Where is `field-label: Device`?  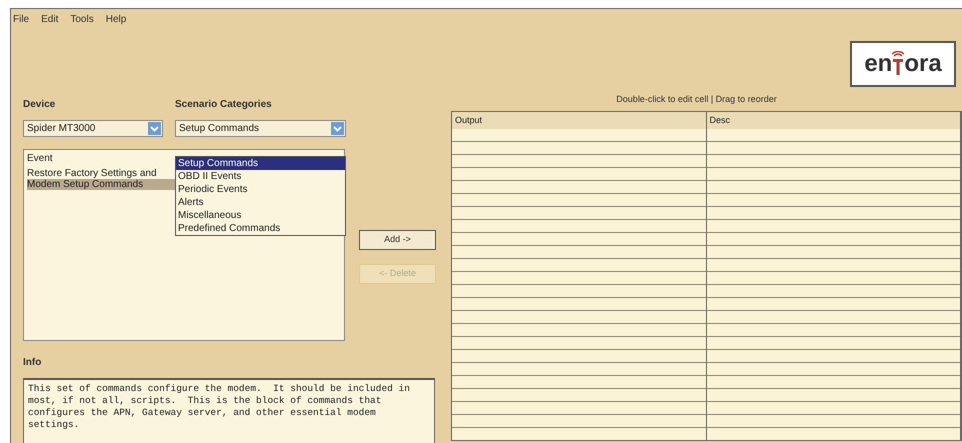
field-label: Device is located at coordinates (39, 105).